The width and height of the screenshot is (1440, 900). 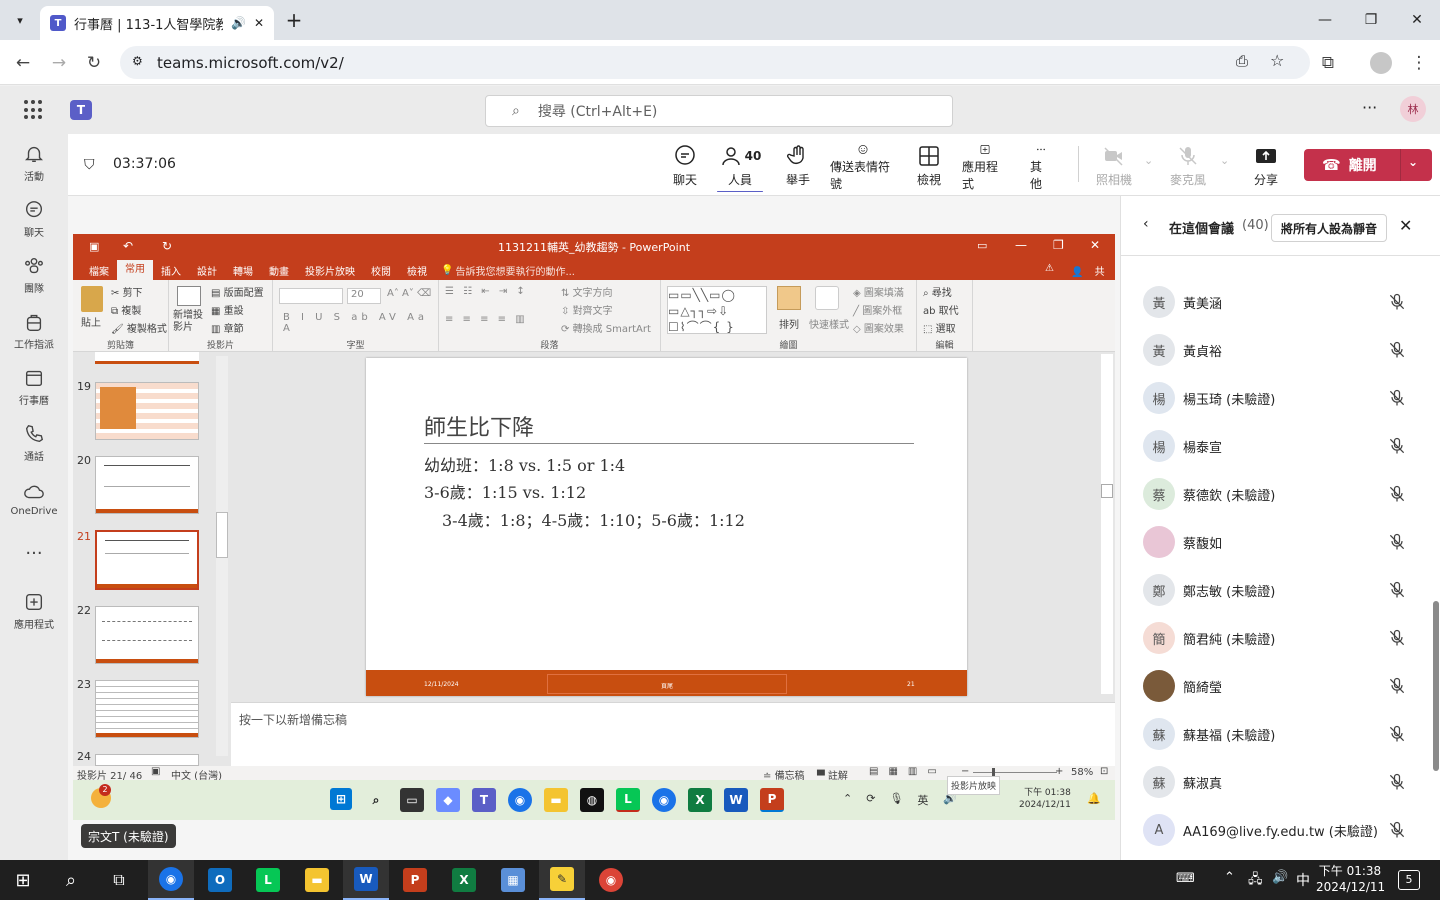 I want to click on volume-icon: 🔊, so click(x=1280, y=877).